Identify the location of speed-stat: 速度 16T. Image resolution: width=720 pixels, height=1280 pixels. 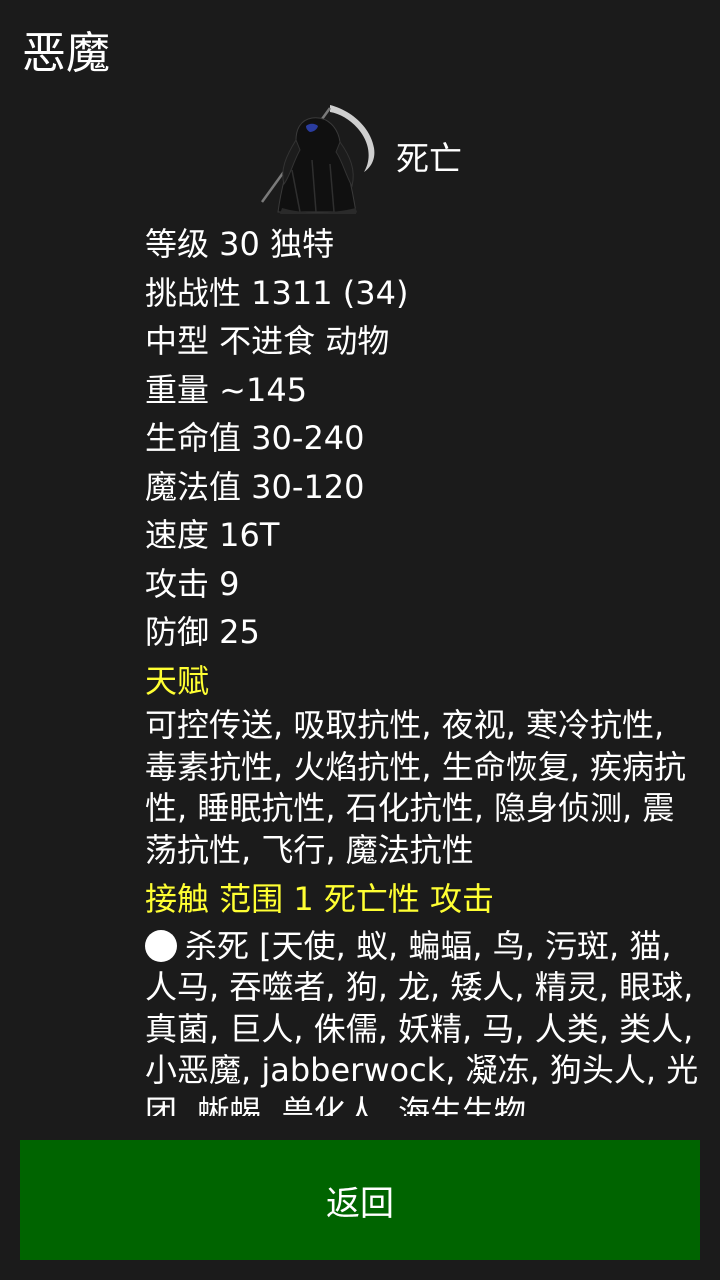
(212, 535).